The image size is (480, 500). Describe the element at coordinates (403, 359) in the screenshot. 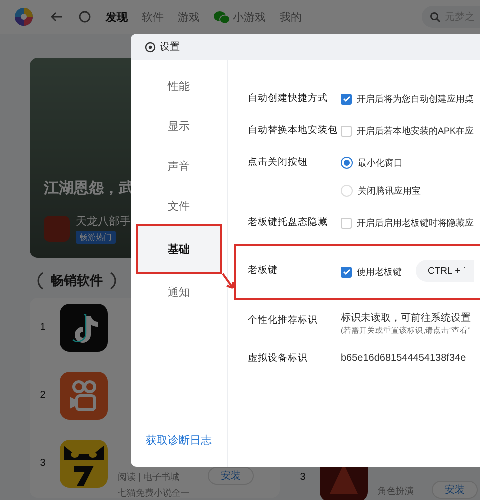

I see `device-id-text: b65e16d681544454138f34e` at that location.